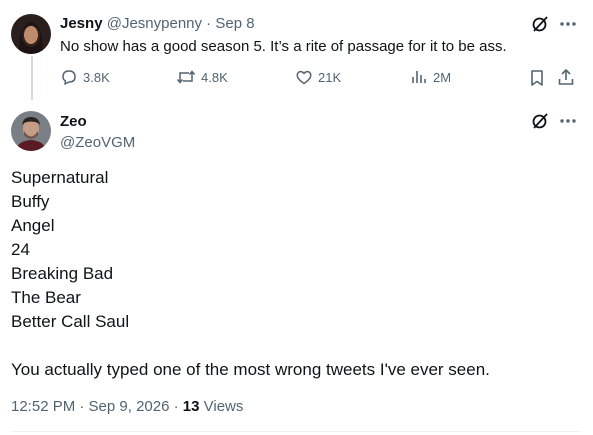  Describe the element at coordinates (214, 77) in the screenshot. I see `retweet-count: 4.8K` at that location.